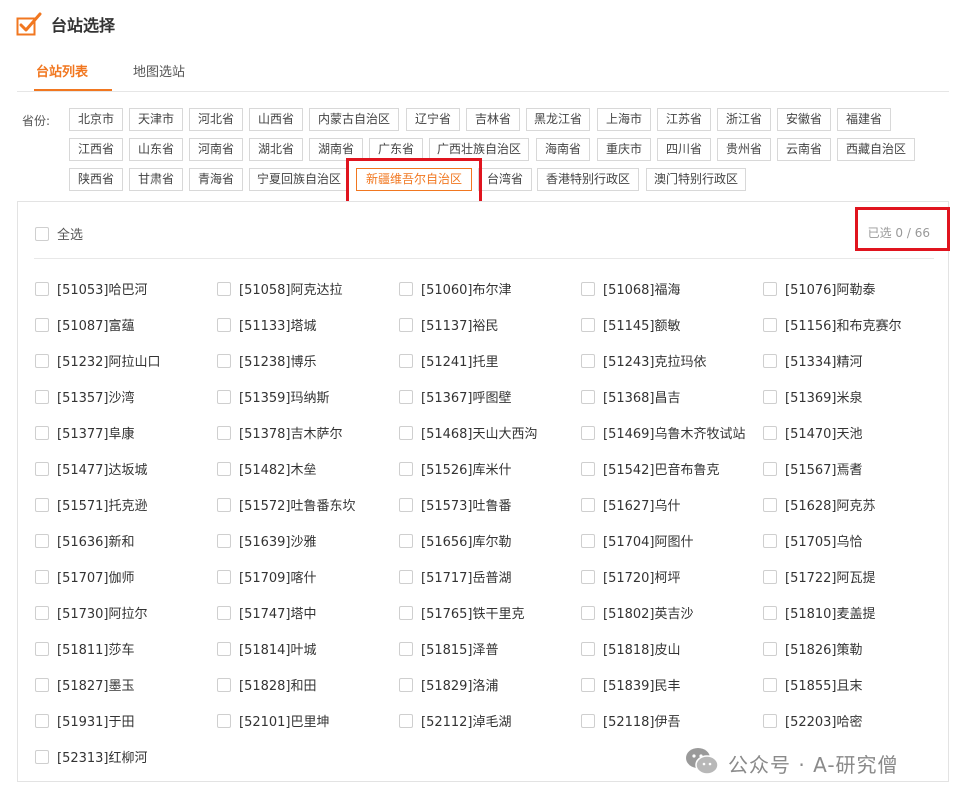 The image size is (969, 800). I want to click on station-checkbox-item: [51628]阿克苏, so click(819, 504).